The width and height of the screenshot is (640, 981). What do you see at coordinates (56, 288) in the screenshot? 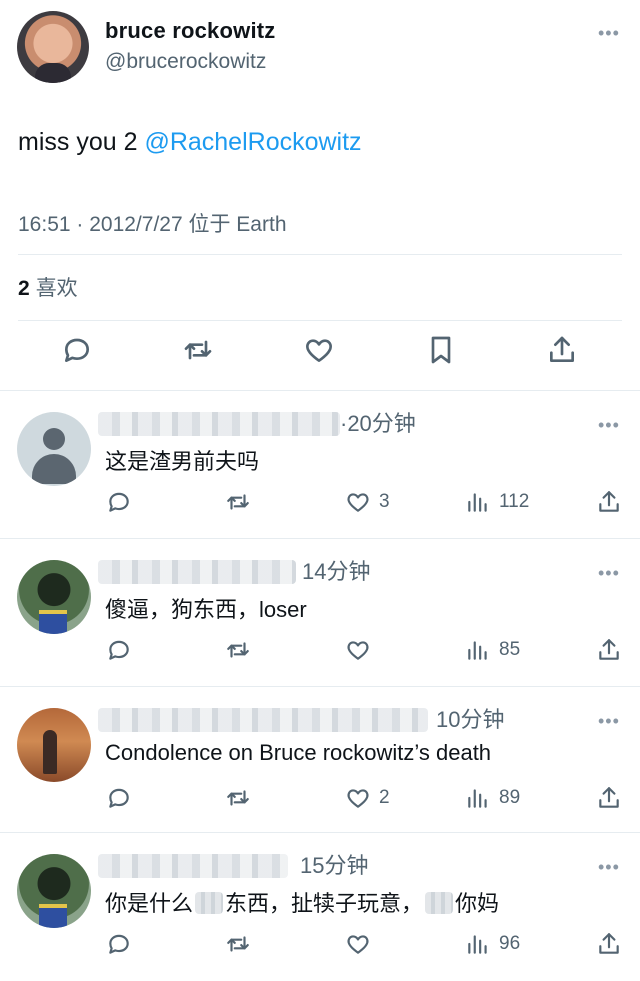
I see `likes-label: 喜欢` at bounding box center [56, 288].